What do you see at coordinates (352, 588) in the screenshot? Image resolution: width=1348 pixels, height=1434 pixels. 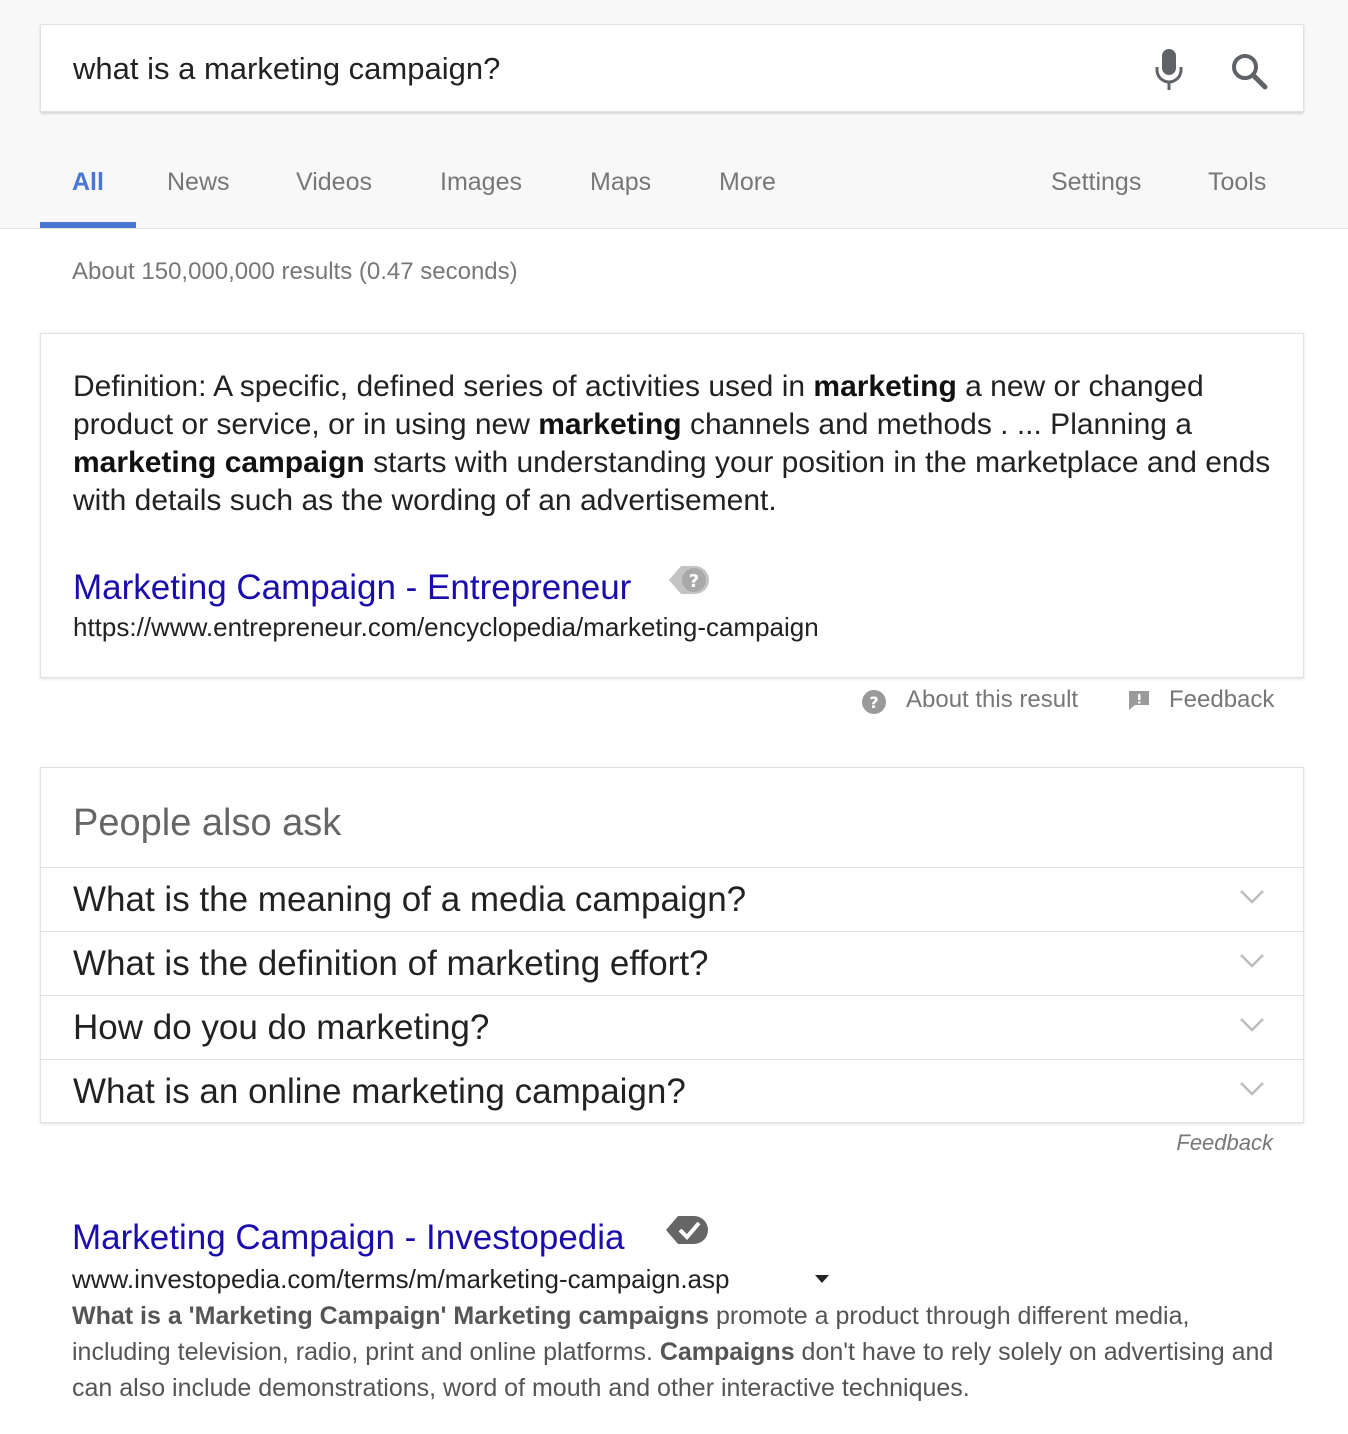 I see `featured-result-title: Marketing Campaign - Entrepreneur` at bounding box center [352, 588].